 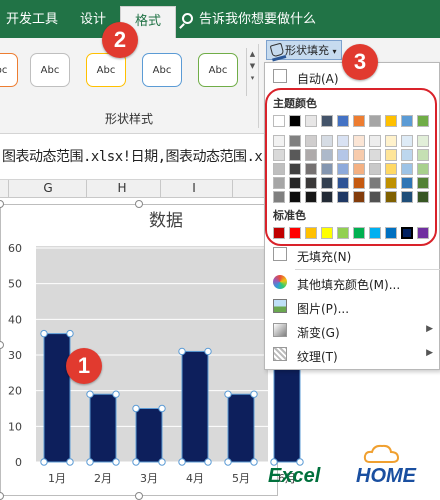 I want to click on scroll-up-icon: ▲, so click(x=252, y=54).